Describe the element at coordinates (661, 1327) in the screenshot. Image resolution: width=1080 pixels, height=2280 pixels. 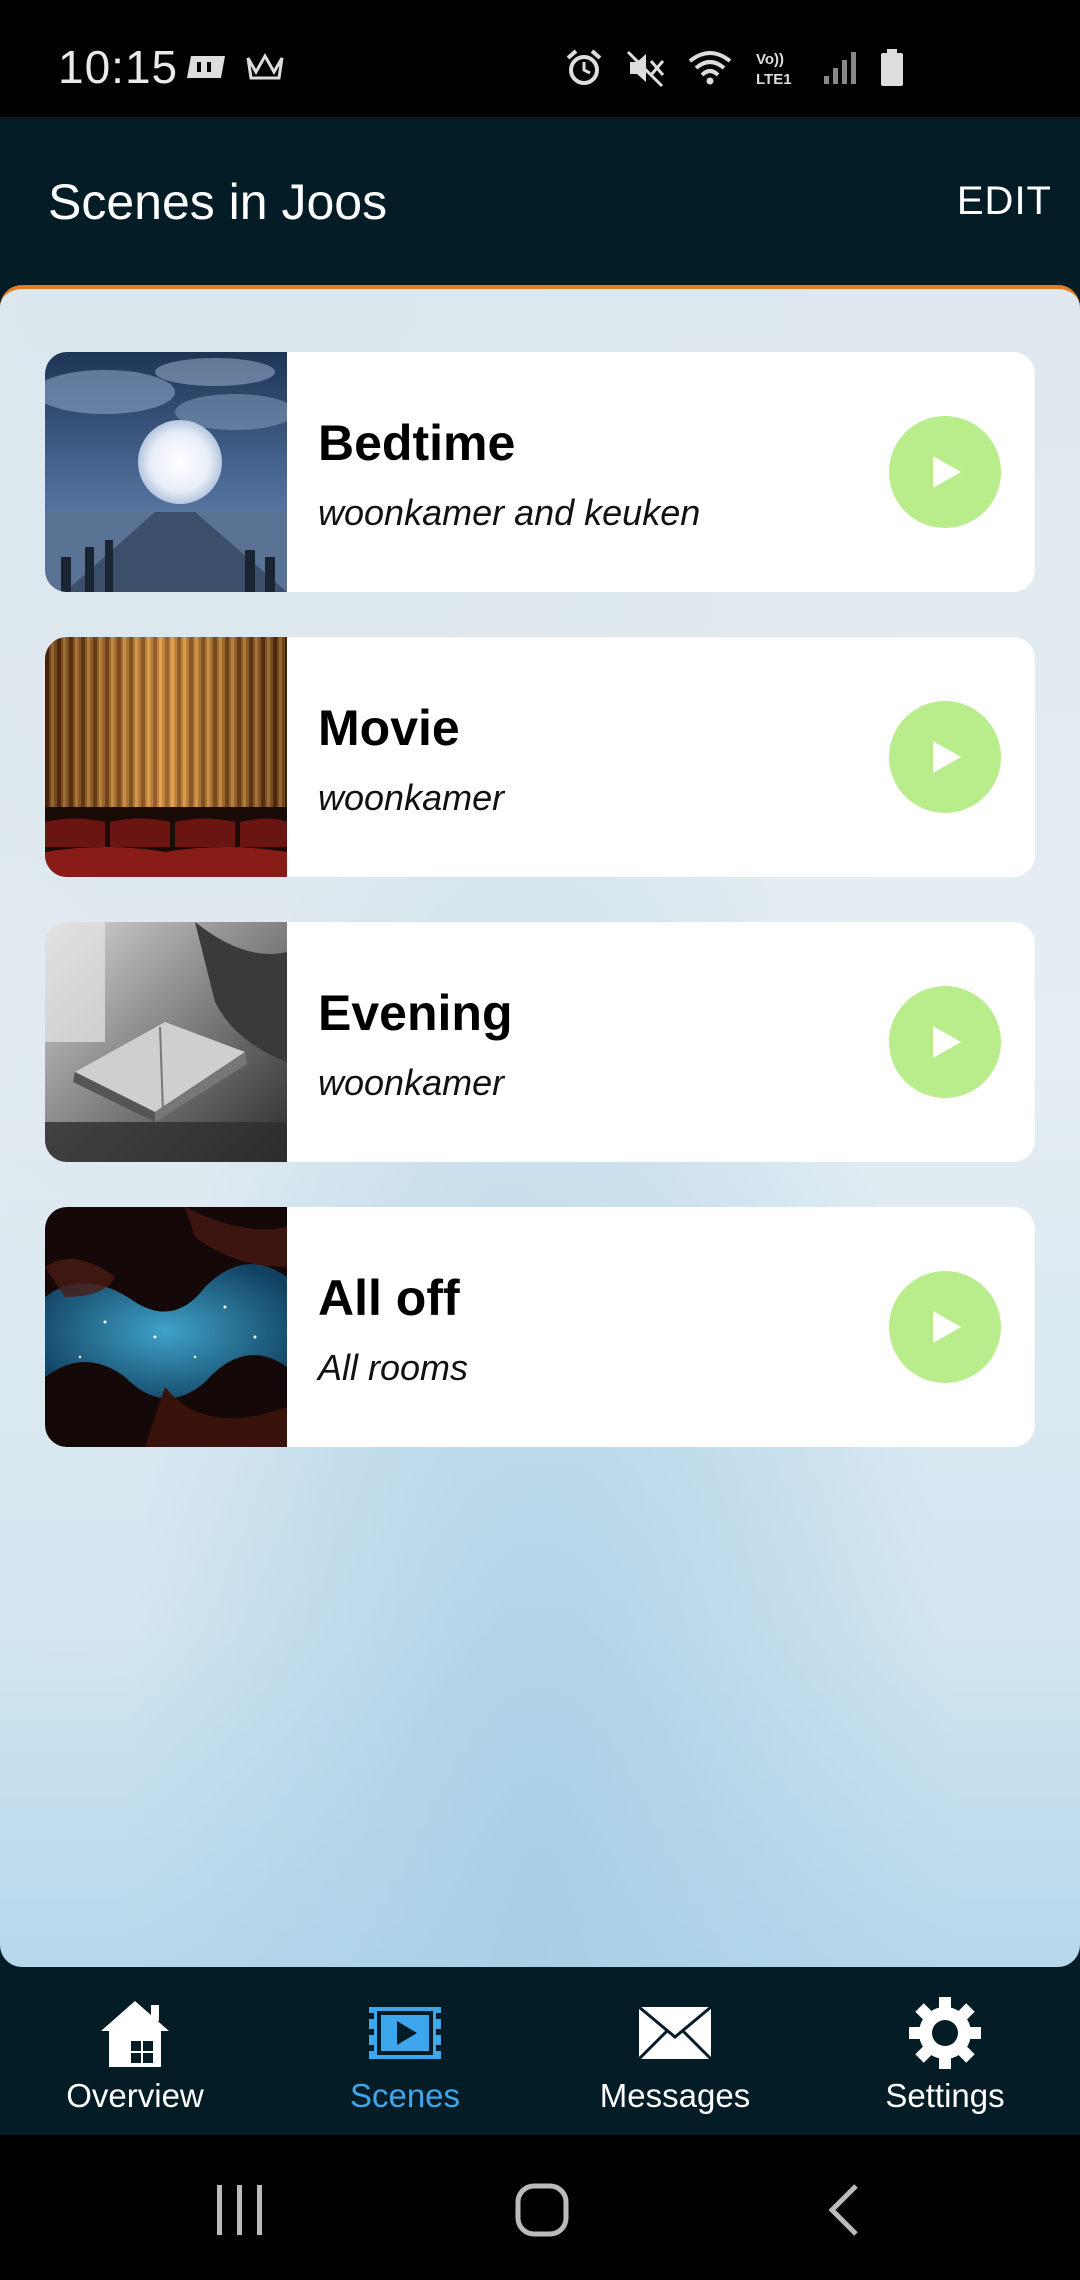
I see `scene-text: All off All rooms` at that location.